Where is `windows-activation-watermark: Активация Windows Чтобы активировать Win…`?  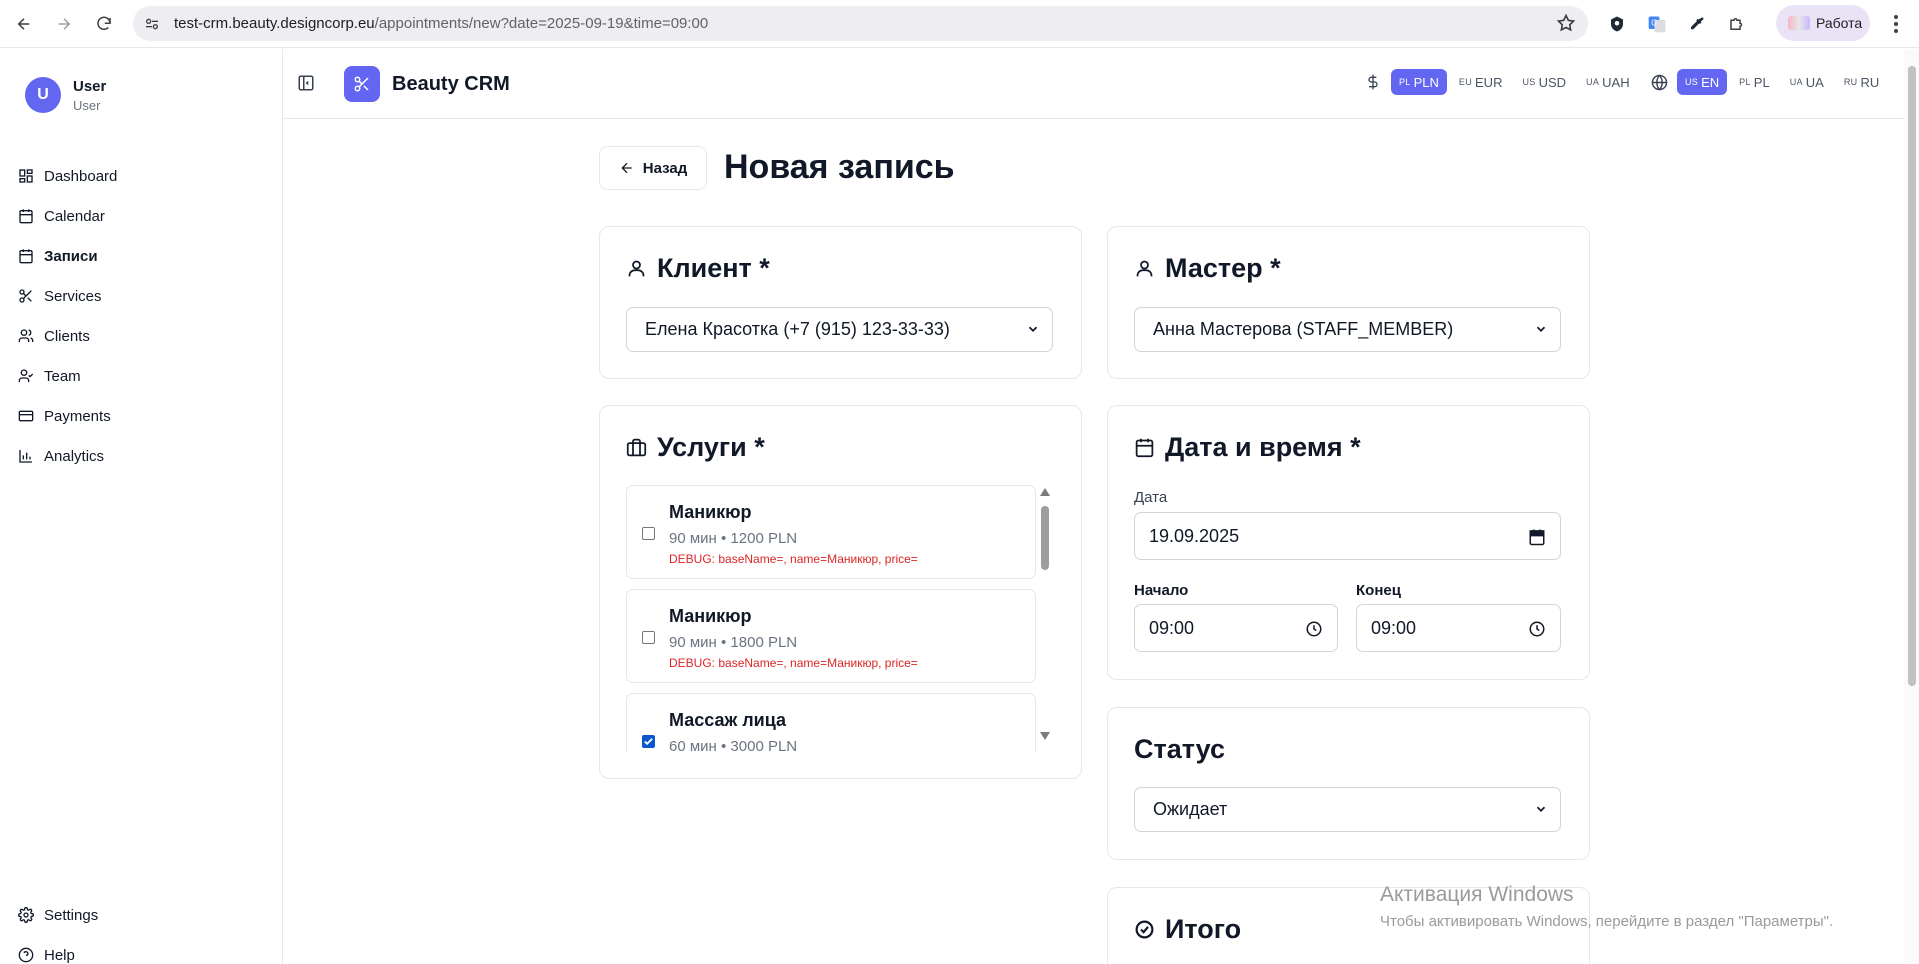
windows-activation-watermark: Активация Windows Чтобы активировать Win… is located at coordinates (1606, 906).